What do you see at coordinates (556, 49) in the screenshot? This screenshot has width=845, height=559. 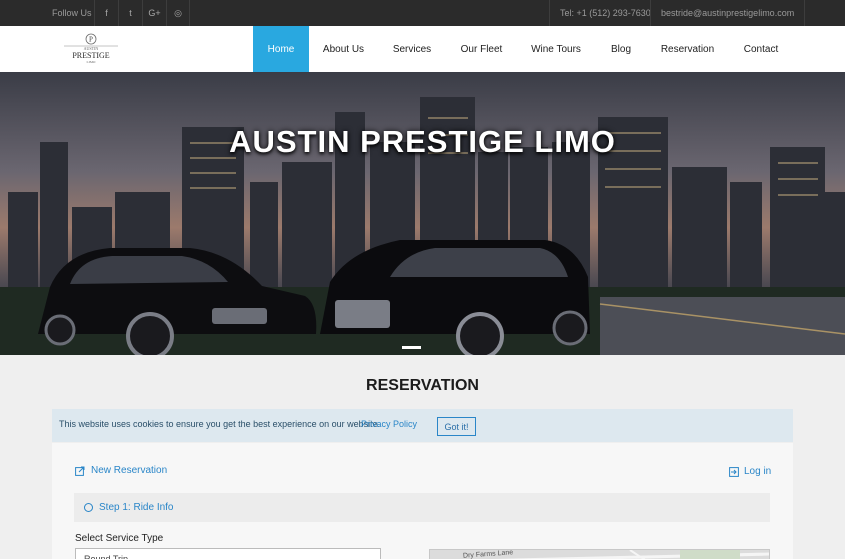 I see `nav-wine-tours: Wine Tours` at bounding box center [556, 49].